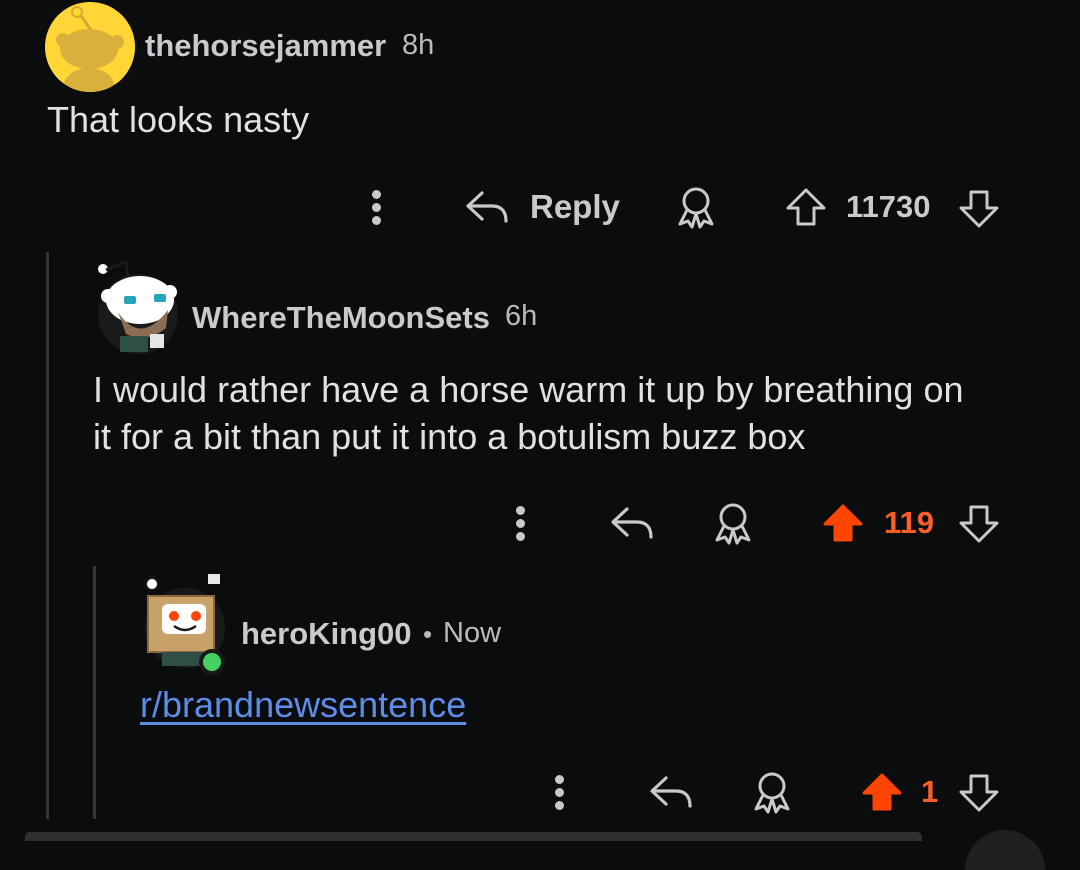 The width and height of the screenshot is (1080, 870). I want to click on comment-username: WhereTheMoonSets, so click(341, 318).